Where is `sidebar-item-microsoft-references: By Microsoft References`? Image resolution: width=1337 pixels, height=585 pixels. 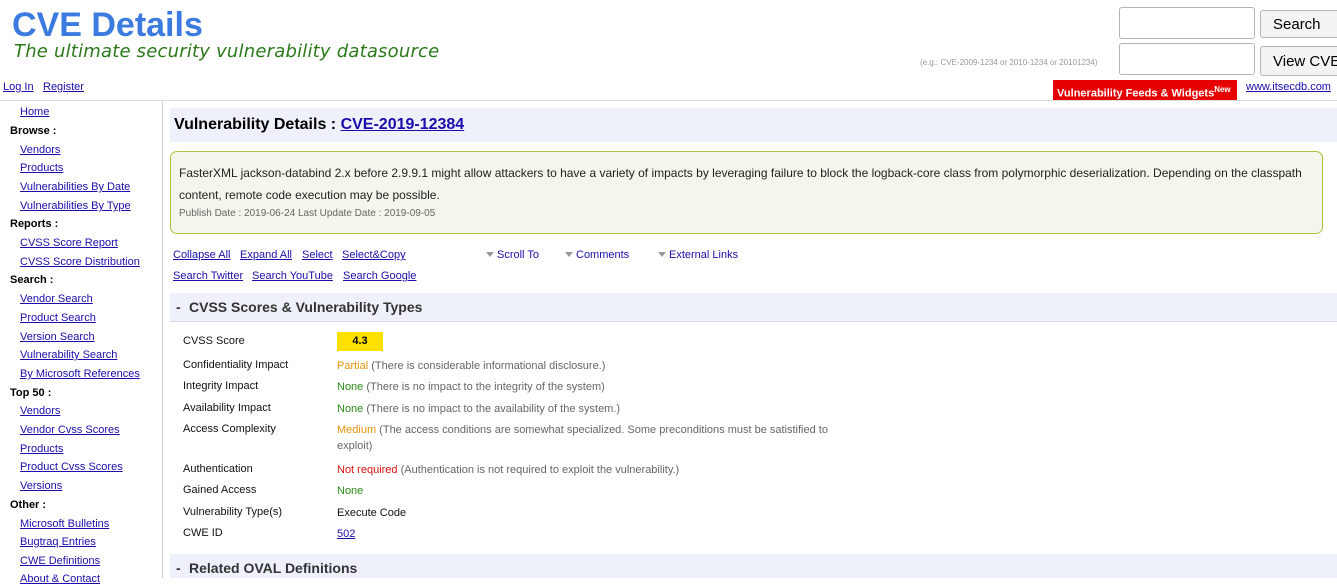
sidebar-item-microsoft-references: By Microsoft References is located at coordinates (80, 374).